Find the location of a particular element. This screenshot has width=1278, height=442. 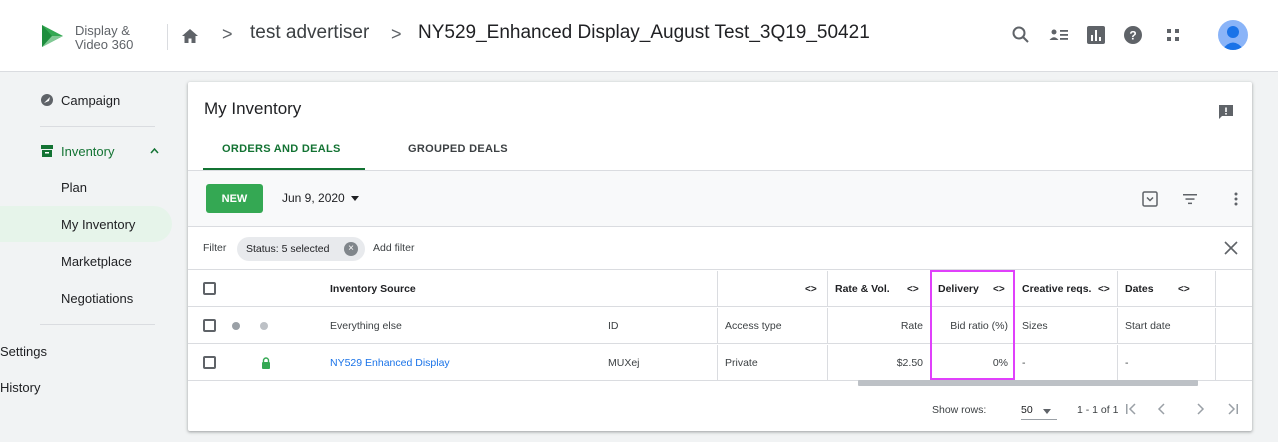

page-title: My Inventory is located at coordinates (253, 108).